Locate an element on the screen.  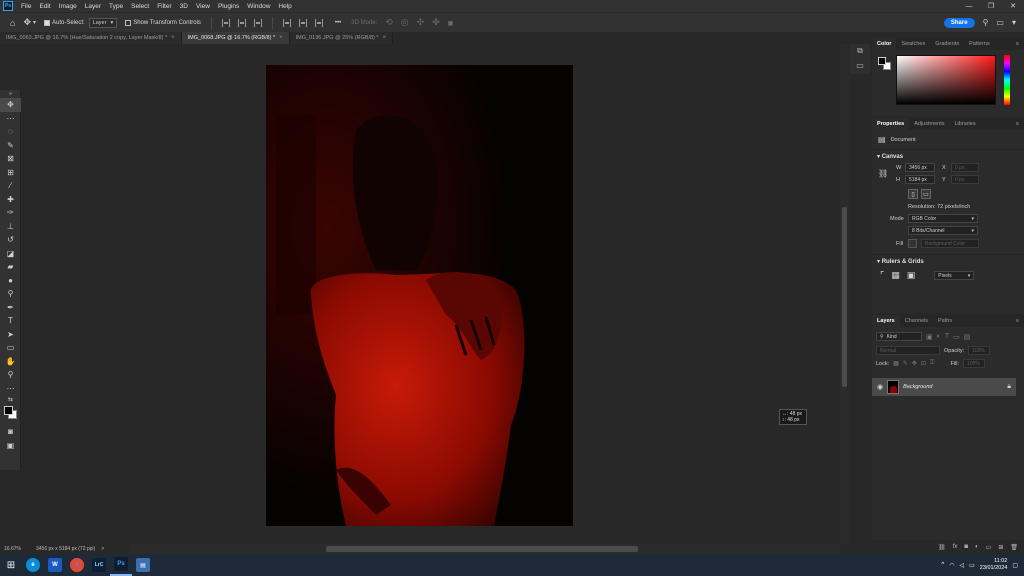
wifi-icon: ◠ is located at coordinates (951, 565).